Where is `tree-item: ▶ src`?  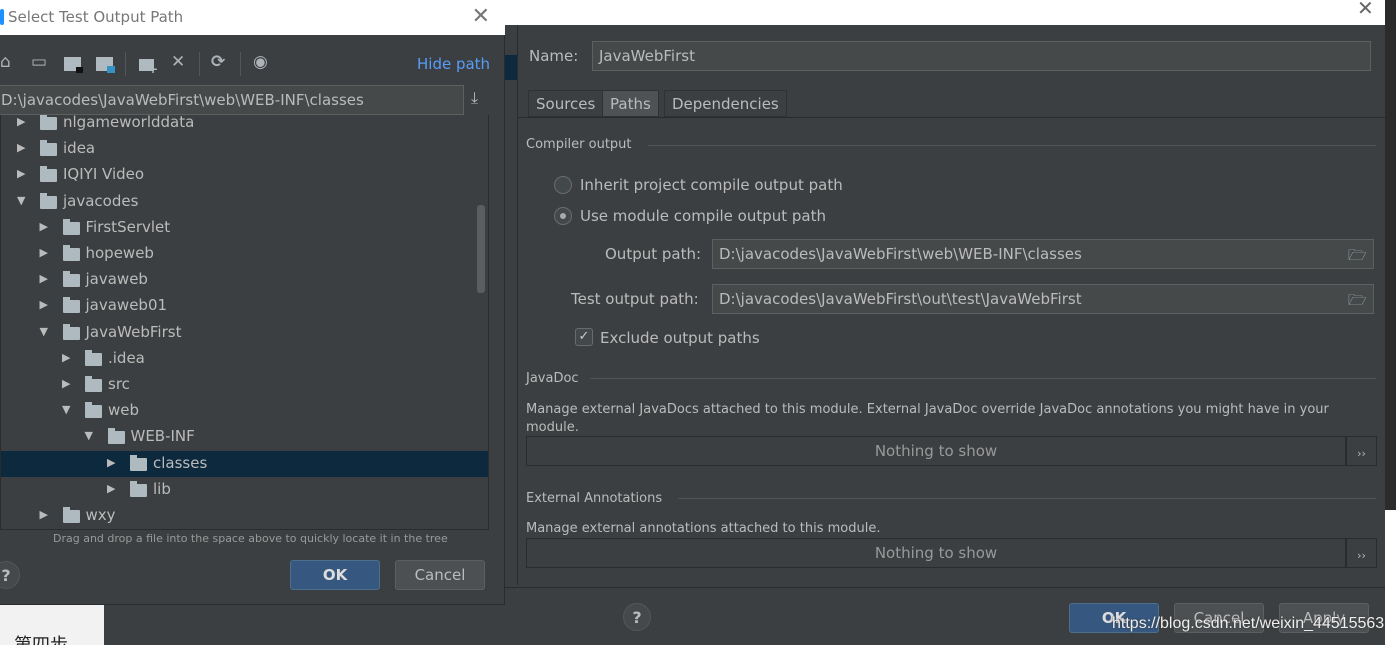
tree-item: ▶ src is located at coordinates (244, 385).